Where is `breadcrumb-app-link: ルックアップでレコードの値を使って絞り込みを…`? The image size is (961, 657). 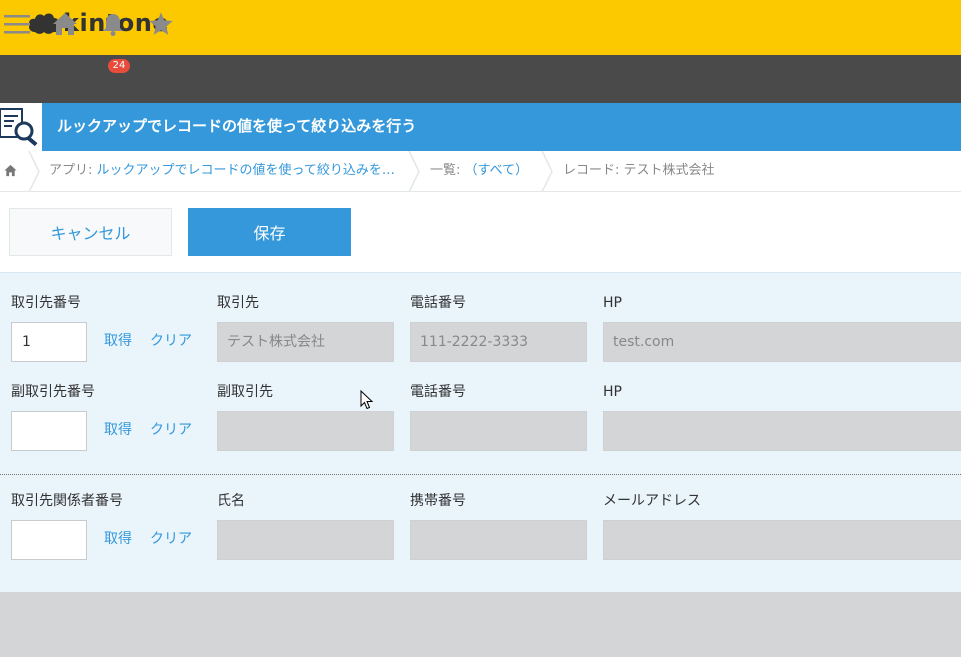
breadcrumb-app-link: ルックアップでレコードの値を使って絞り込みを… is located at coordinates (246, 170).